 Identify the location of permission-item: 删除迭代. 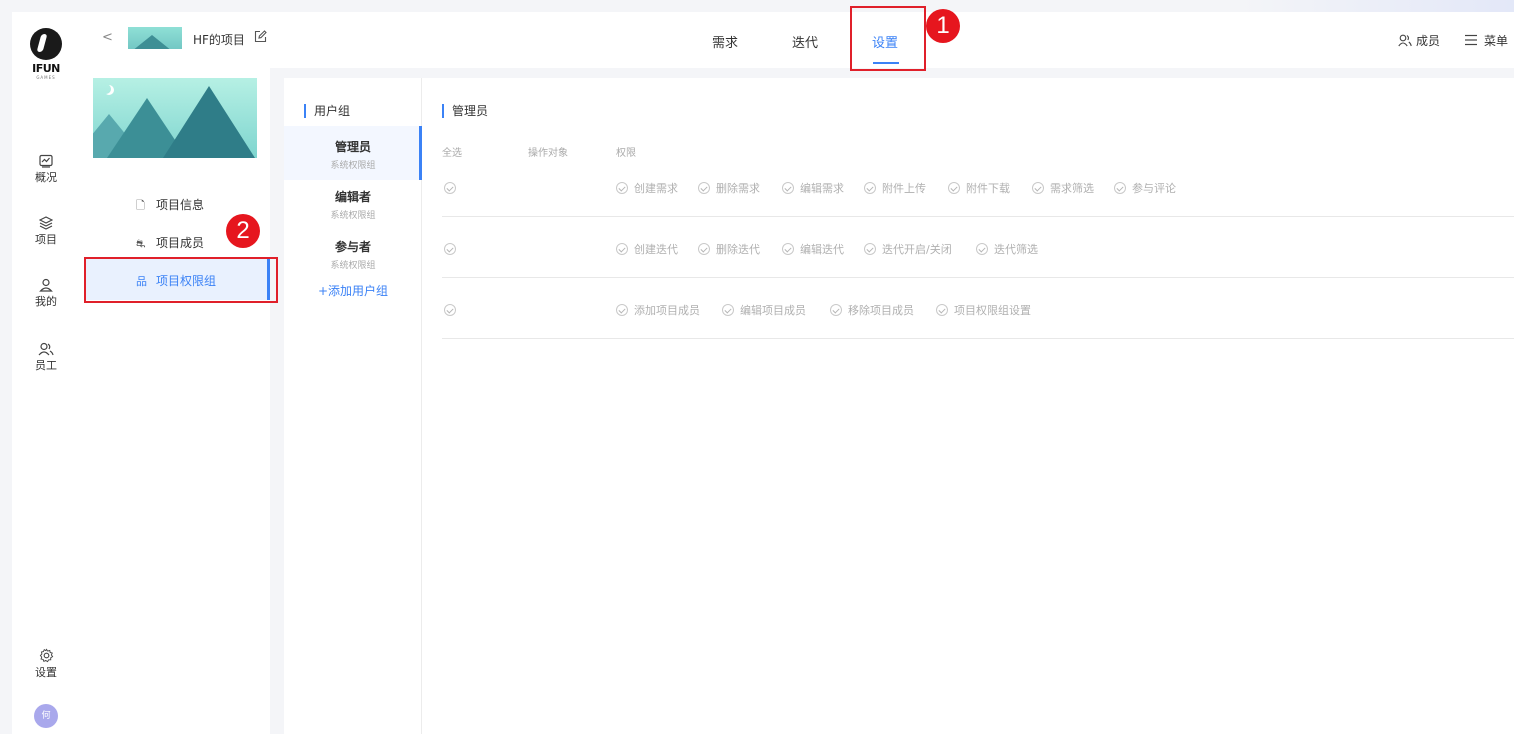
(729, 249).